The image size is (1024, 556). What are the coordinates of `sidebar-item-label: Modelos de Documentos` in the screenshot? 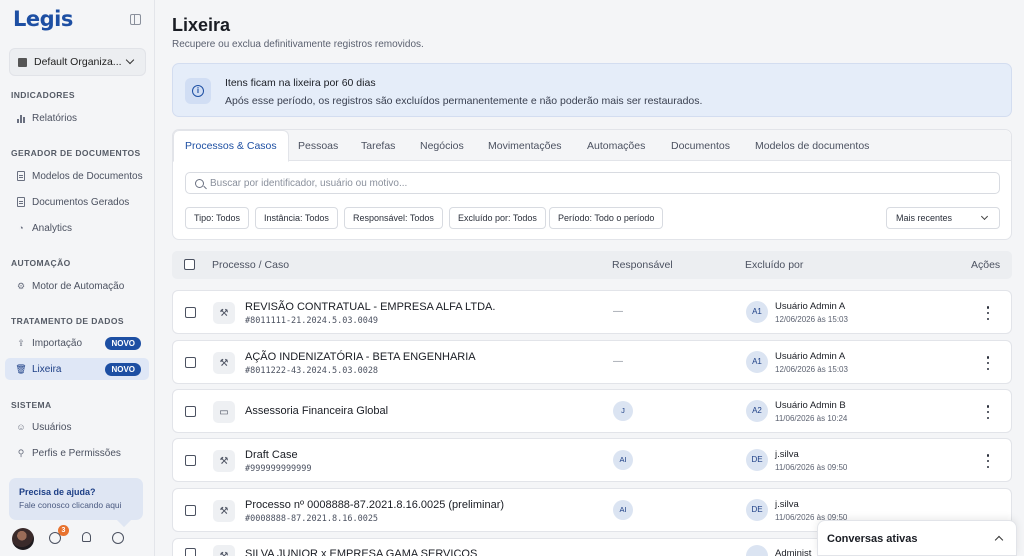 It's located at (87, 176).